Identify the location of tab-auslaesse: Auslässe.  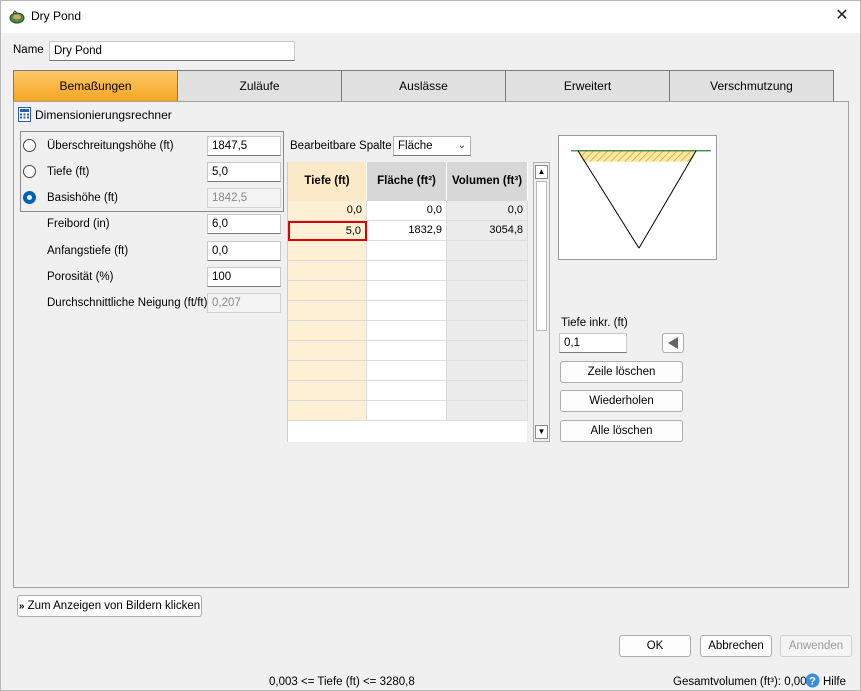
(423, 86).